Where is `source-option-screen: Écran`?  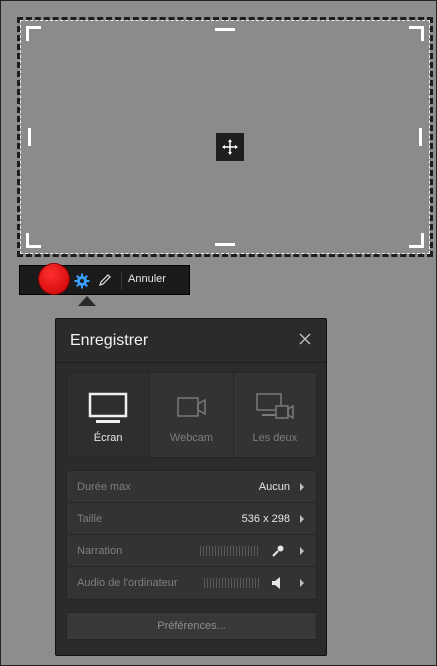 source-option-screen: Écran is located at coordinates (109, 415).